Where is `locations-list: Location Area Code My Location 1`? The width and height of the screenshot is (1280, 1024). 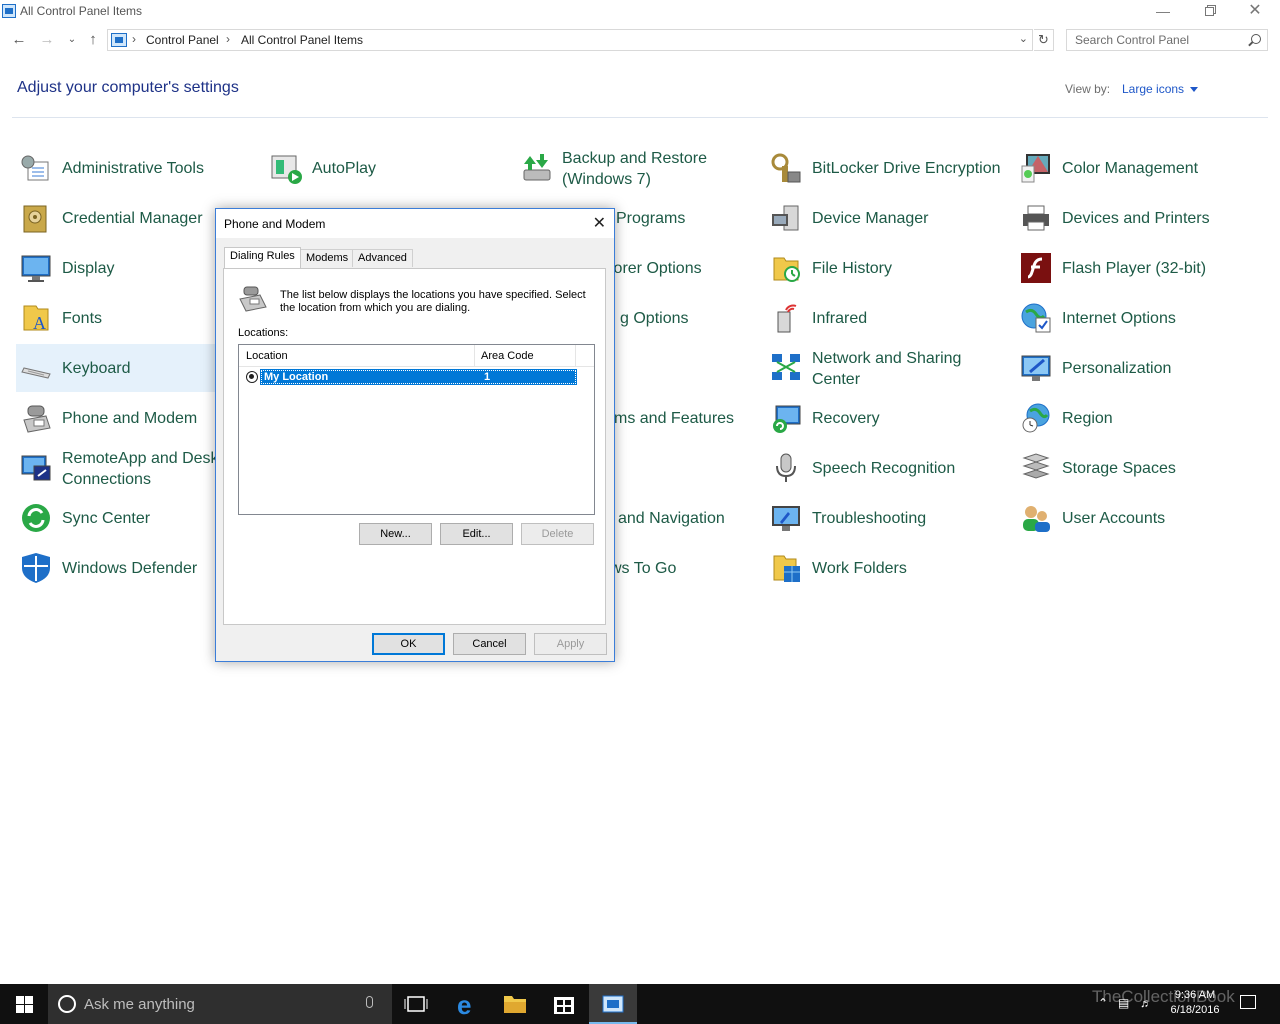 locations-list: Location Area Code My Location 1 is located at coordinates (416, 429).